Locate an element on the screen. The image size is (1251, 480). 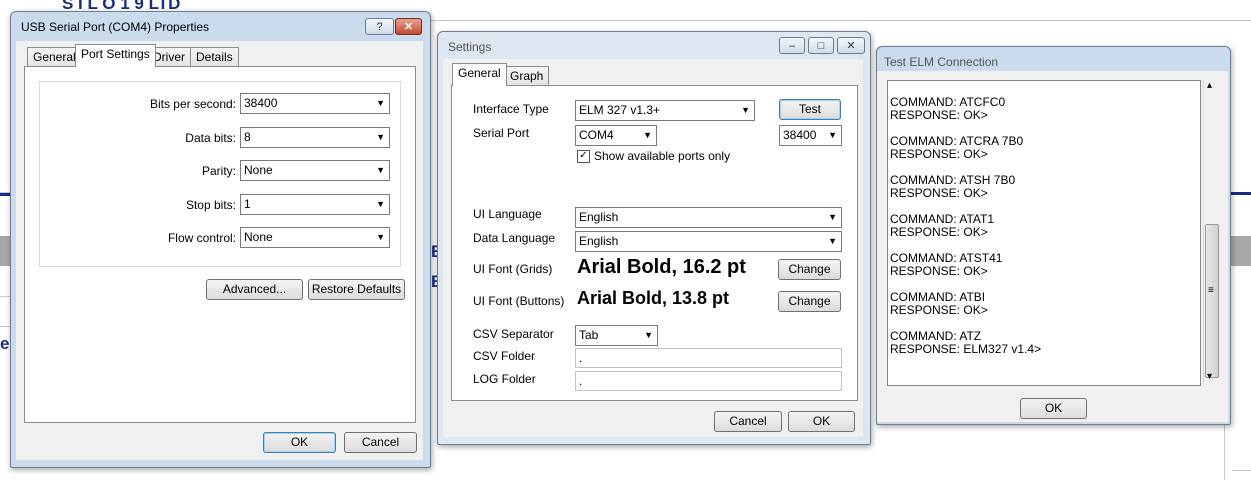
minimize-button: – is located at coordinates (792, 45).